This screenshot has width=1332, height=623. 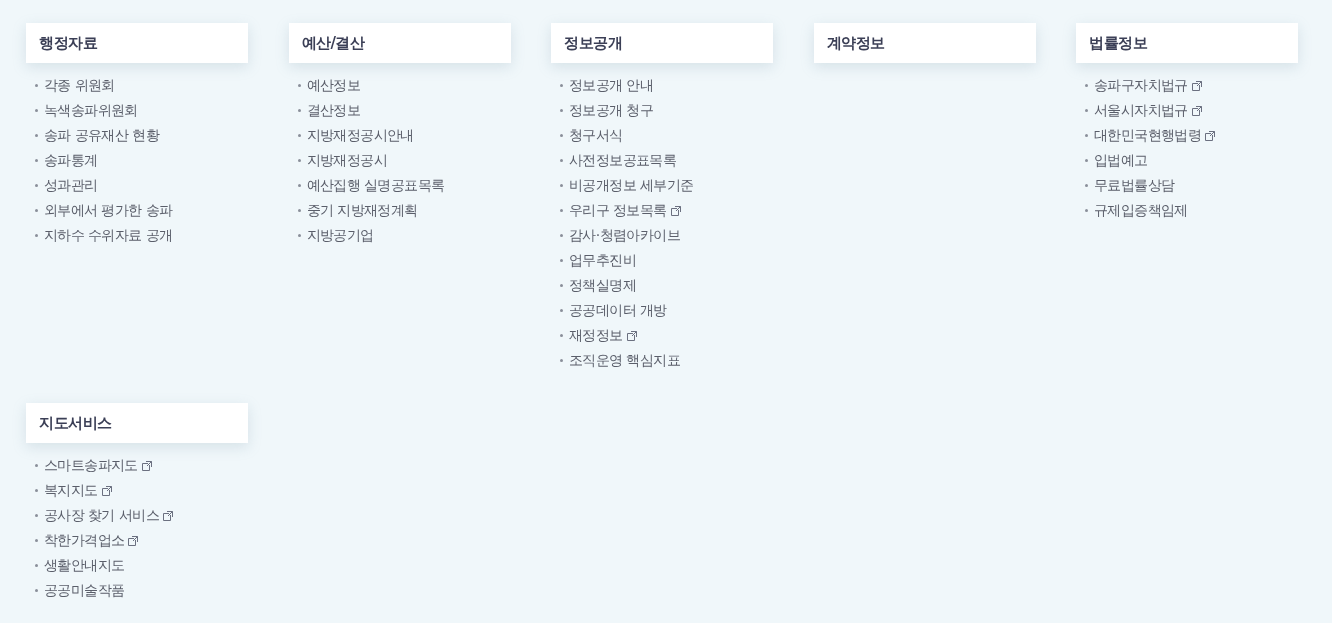 I want to click on menu-link: 공공데이터 개방, so click(x=618, y=310).